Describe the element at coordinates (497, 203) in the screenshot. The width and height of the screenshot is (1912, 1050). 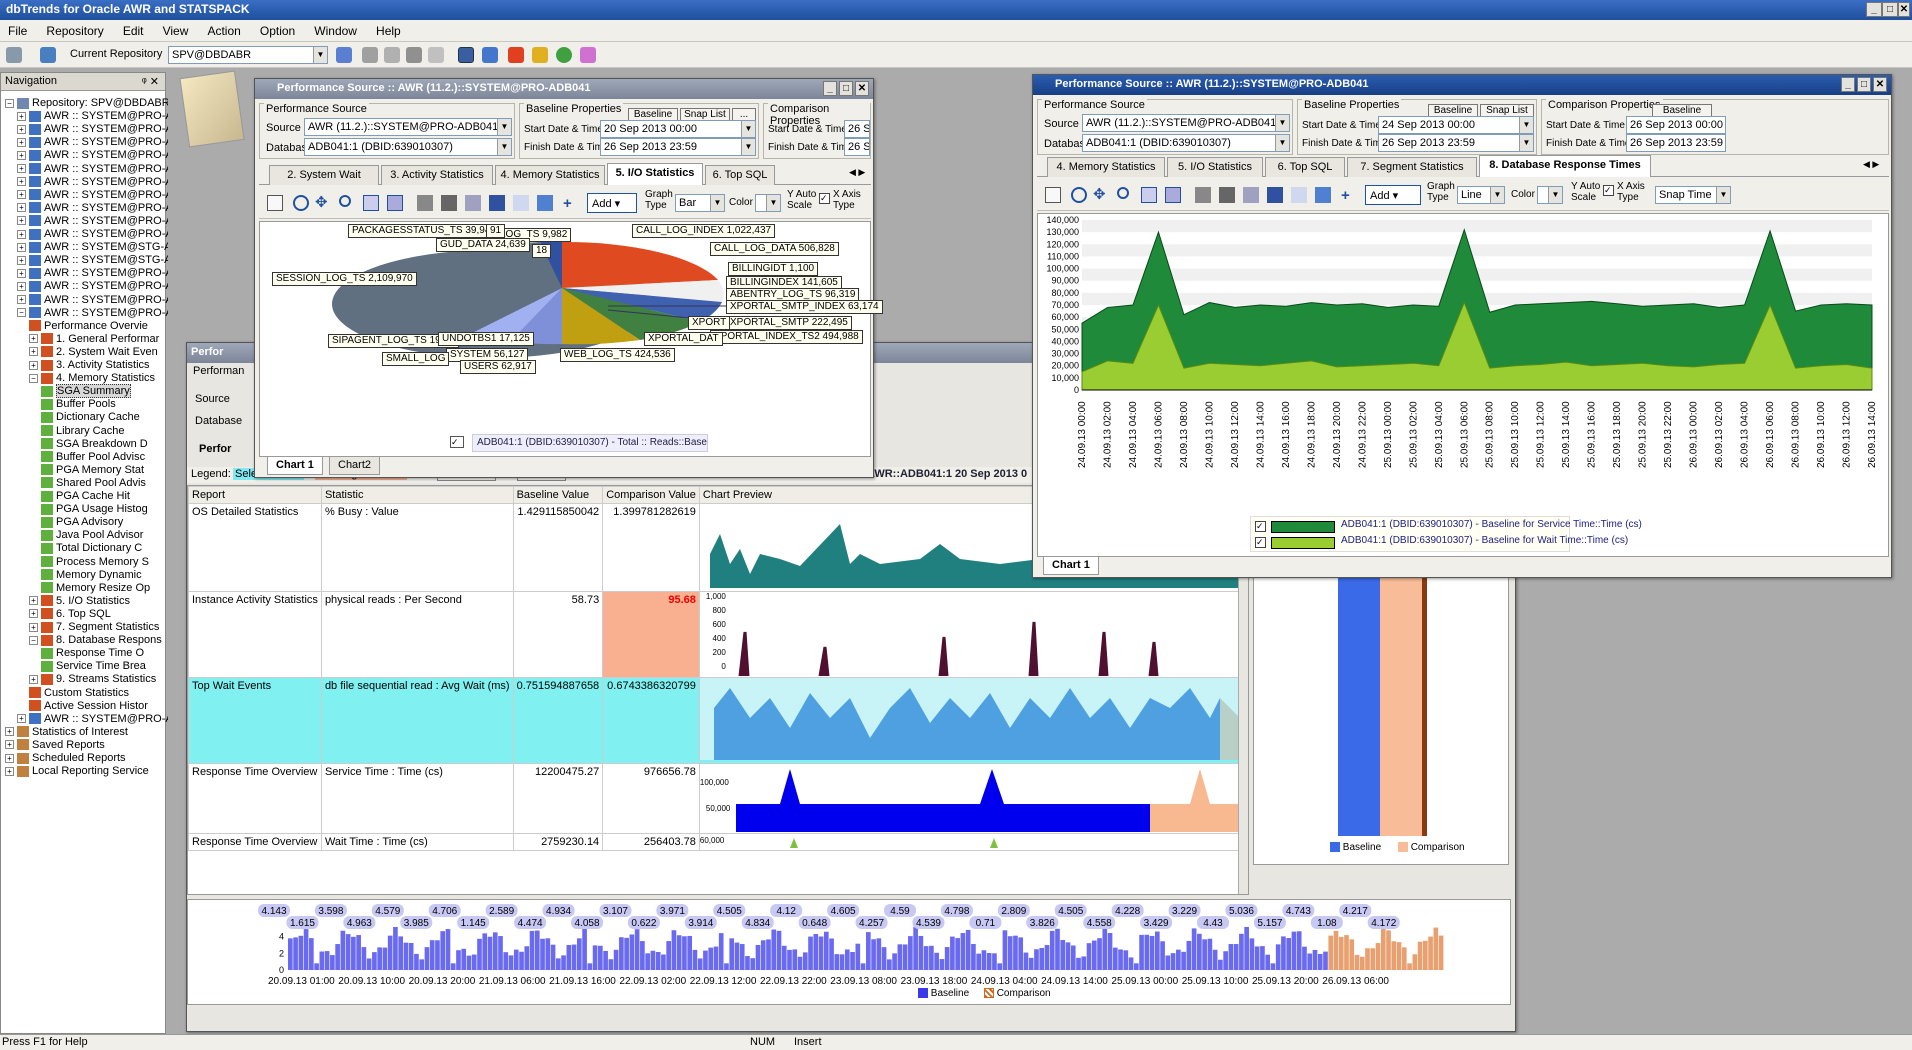
I see `save-icon` at that location.